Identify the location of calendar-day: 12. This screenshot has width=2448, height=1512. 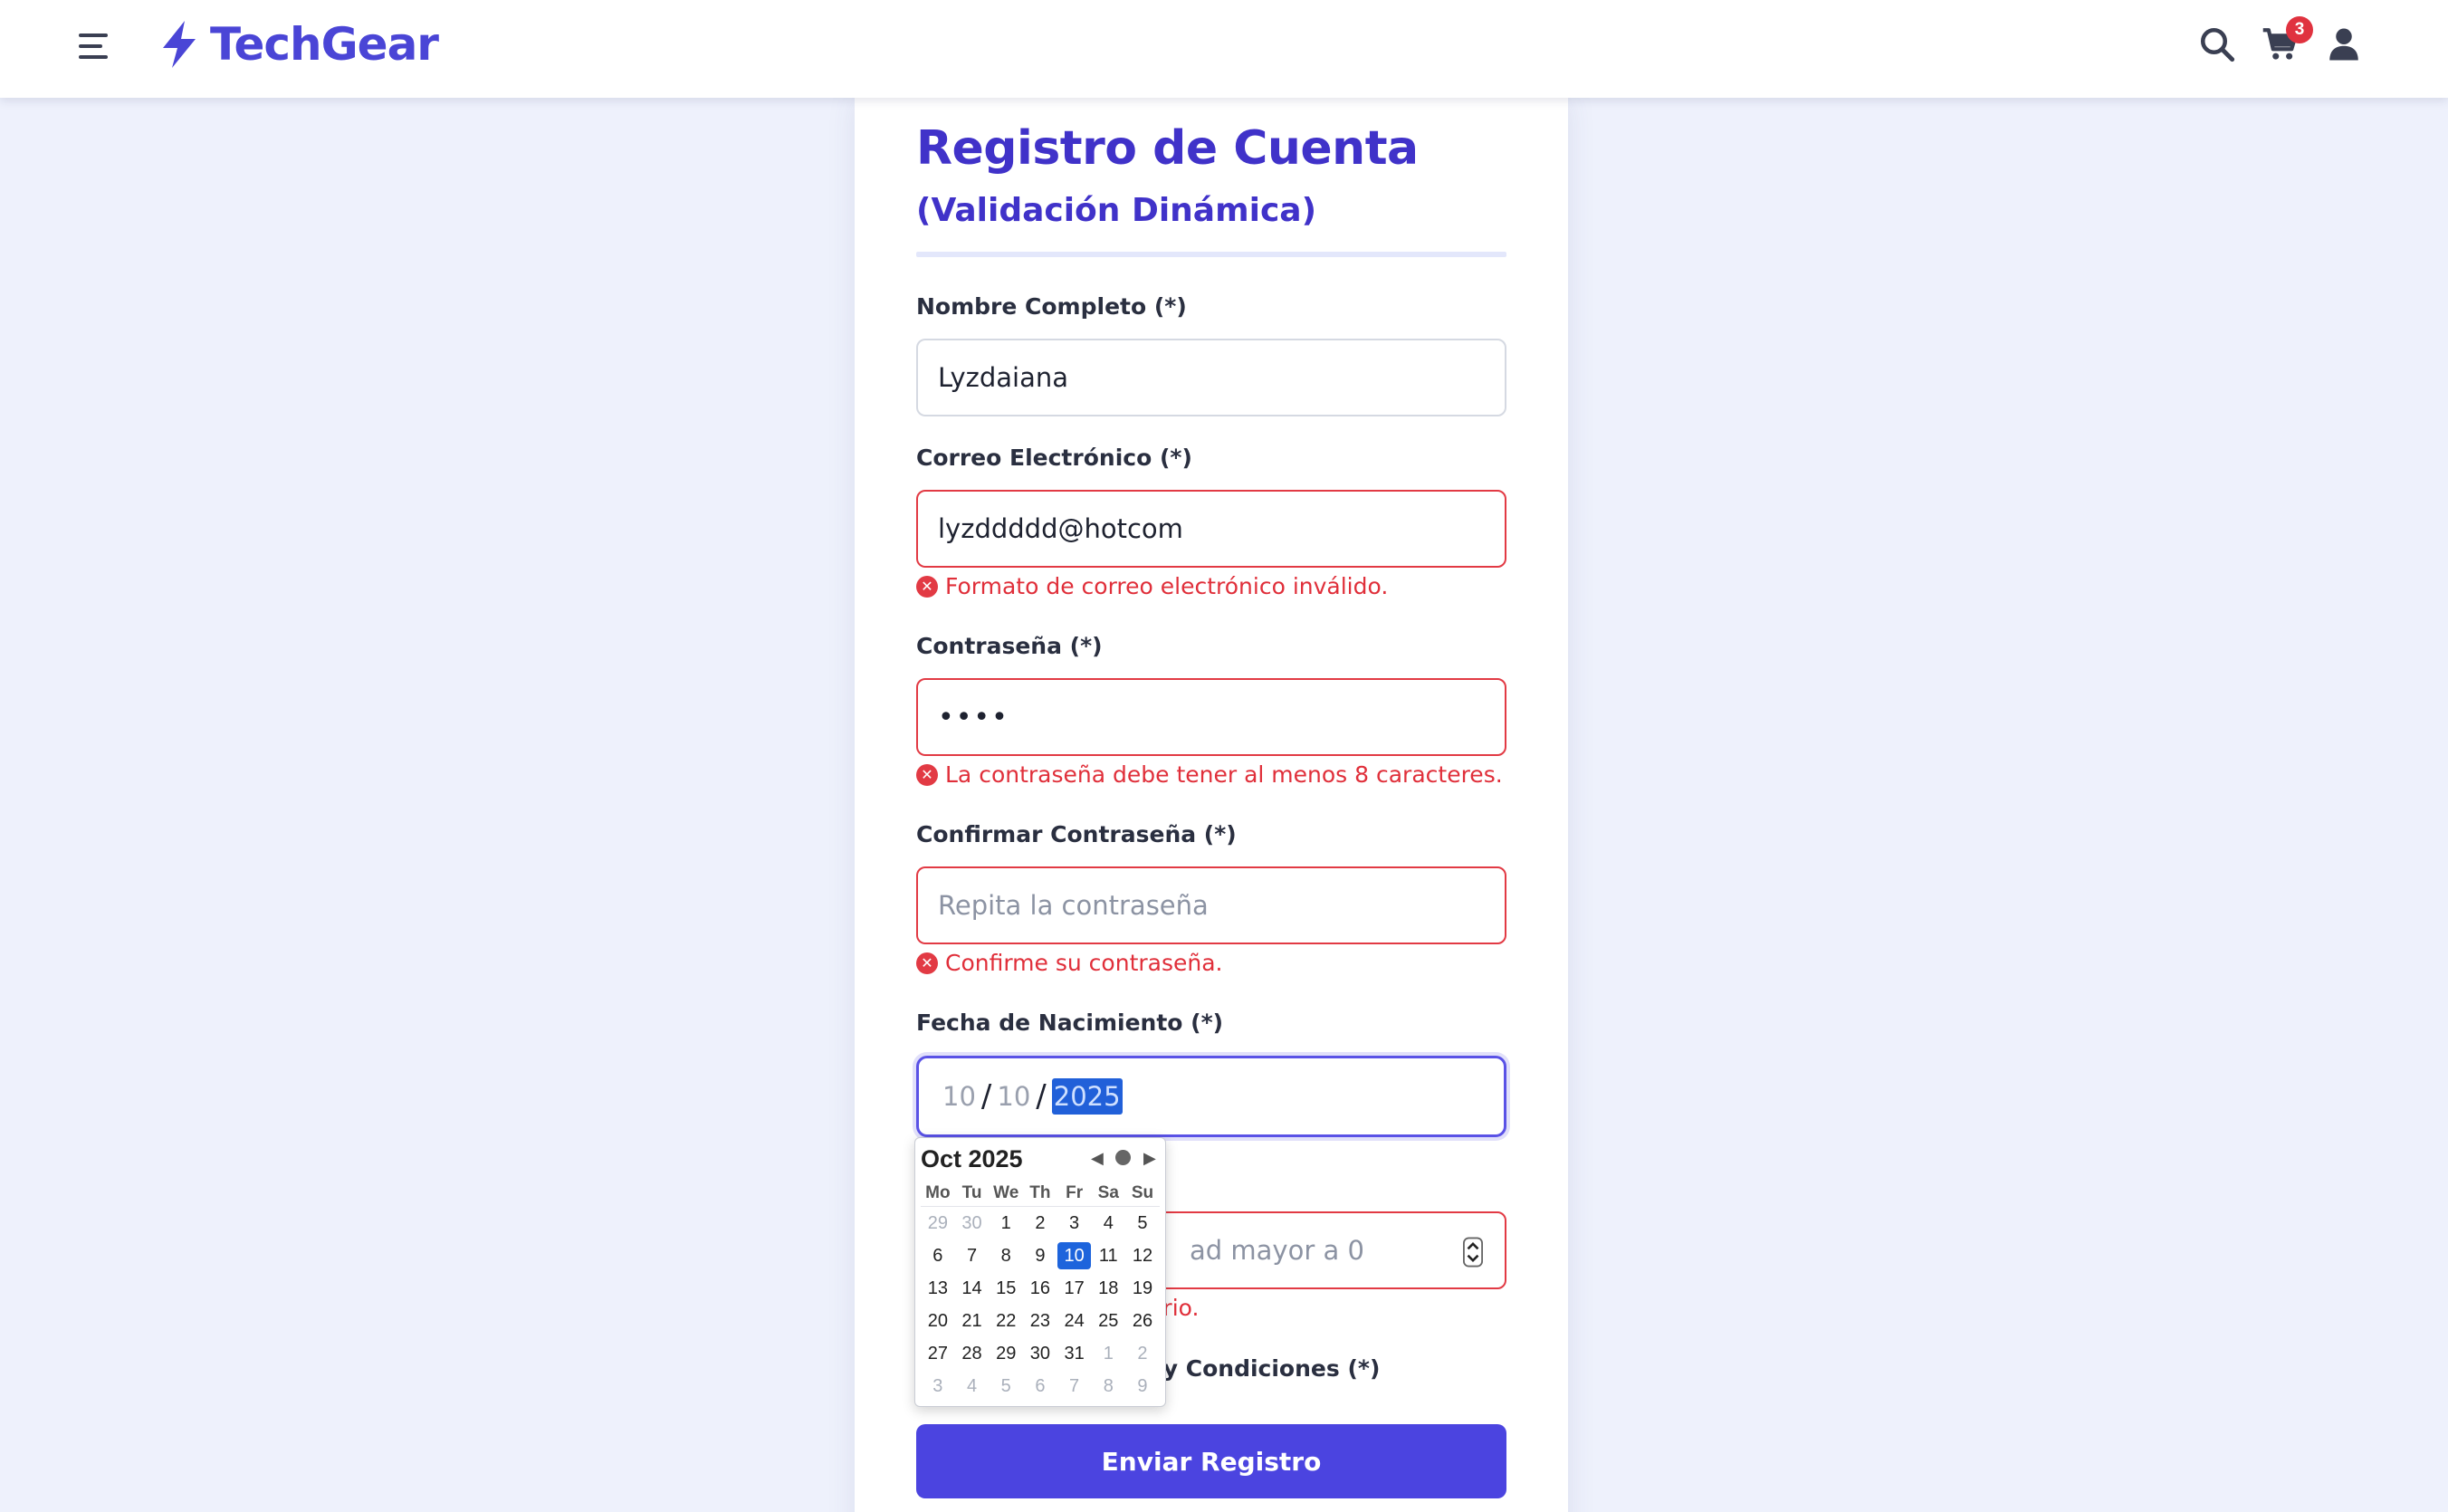
(1142, 1255).